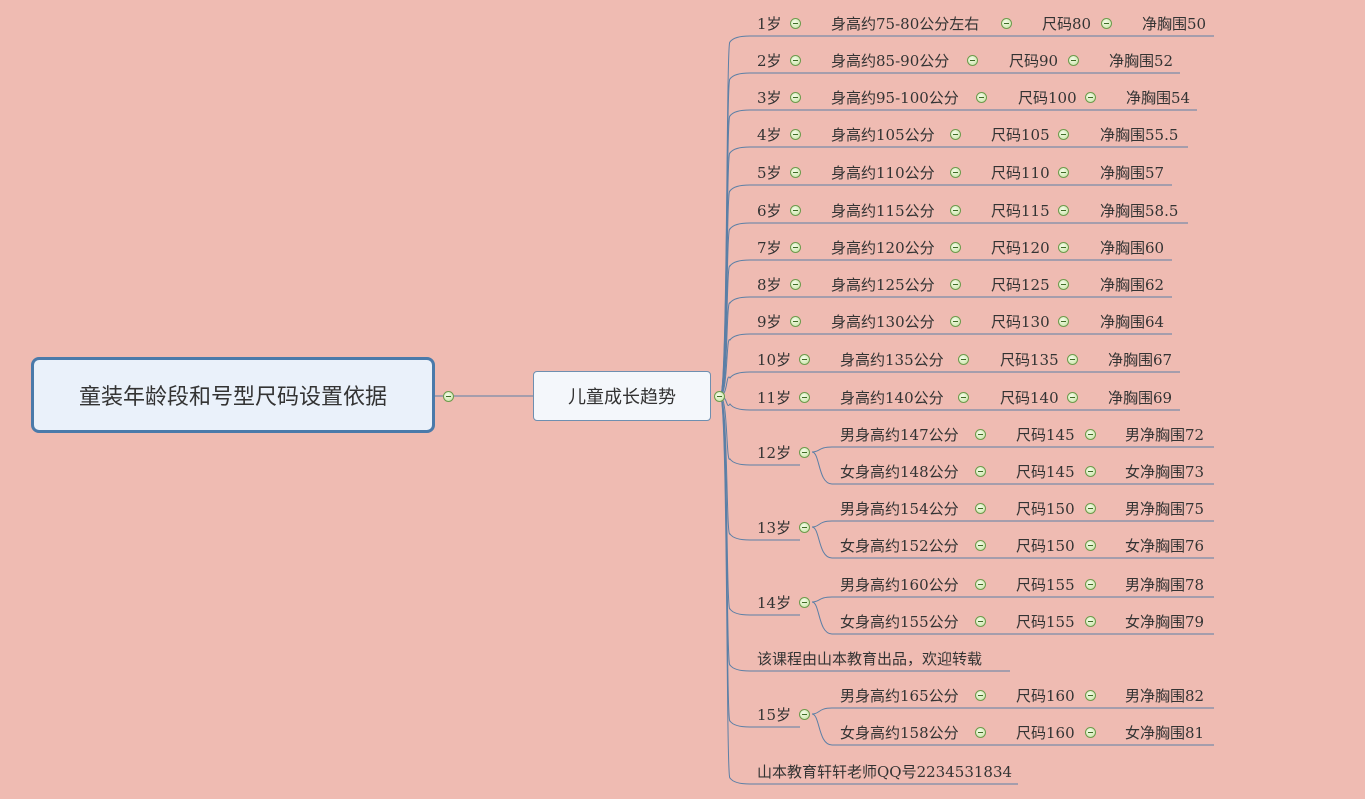 This screenshot has height=799, width=1365. Describe the element at coordinates (774, 453) in the screenshot. I see `age-label: 12岁` at that location.